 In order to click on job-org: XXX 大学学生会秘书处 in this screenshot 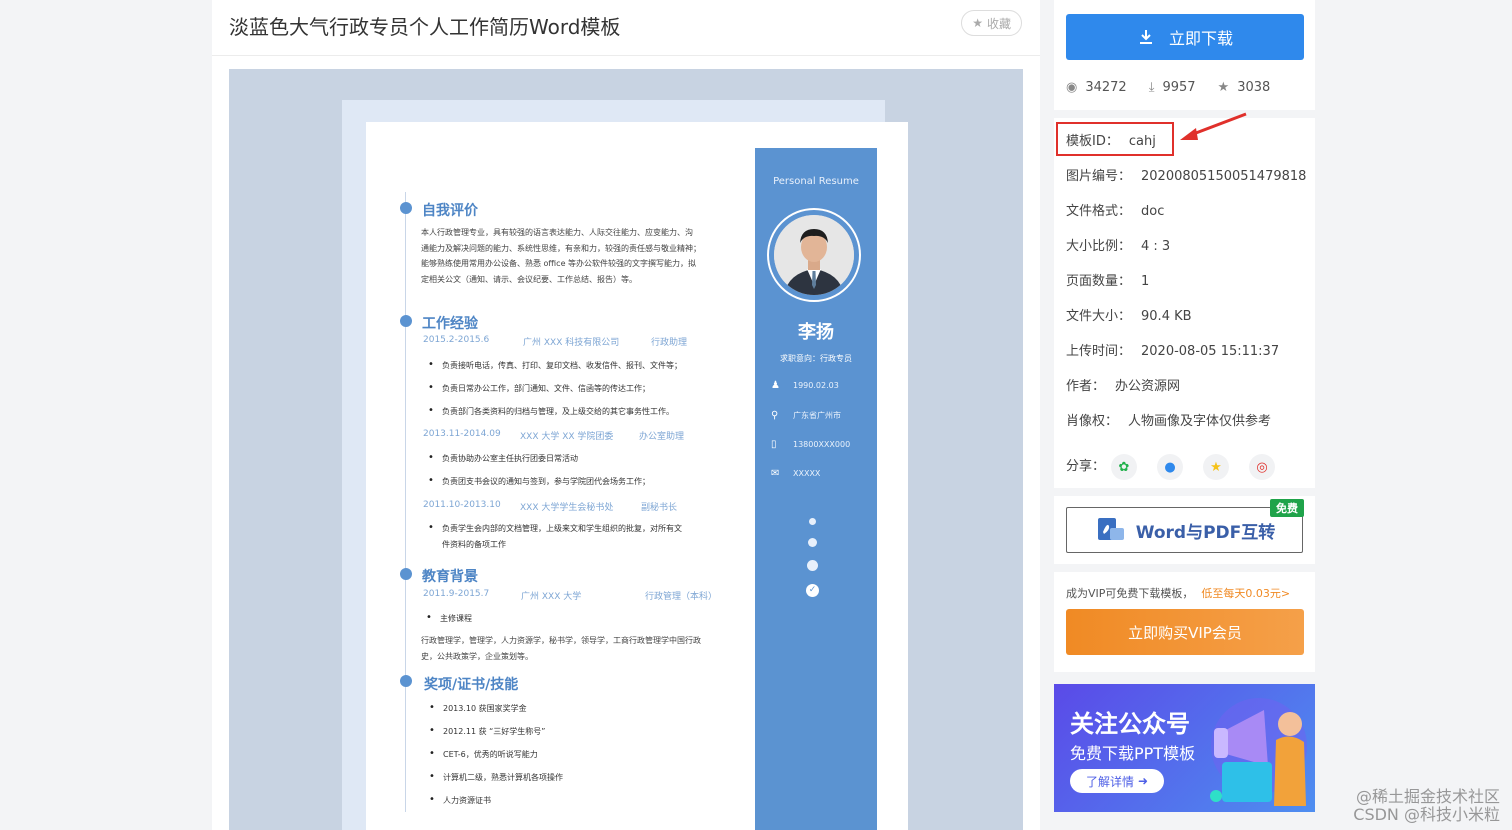, I will do `click(567, 508)`.